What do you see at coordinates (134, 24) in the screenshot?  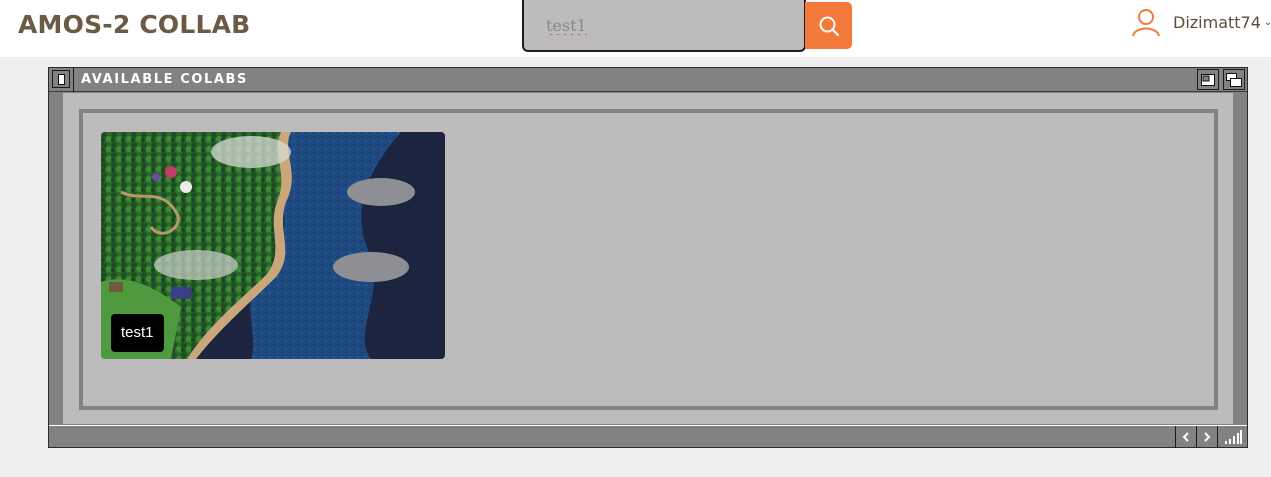 I see `brand-title: AMOS-2 COLLAB` at bounding box center [134, 24].